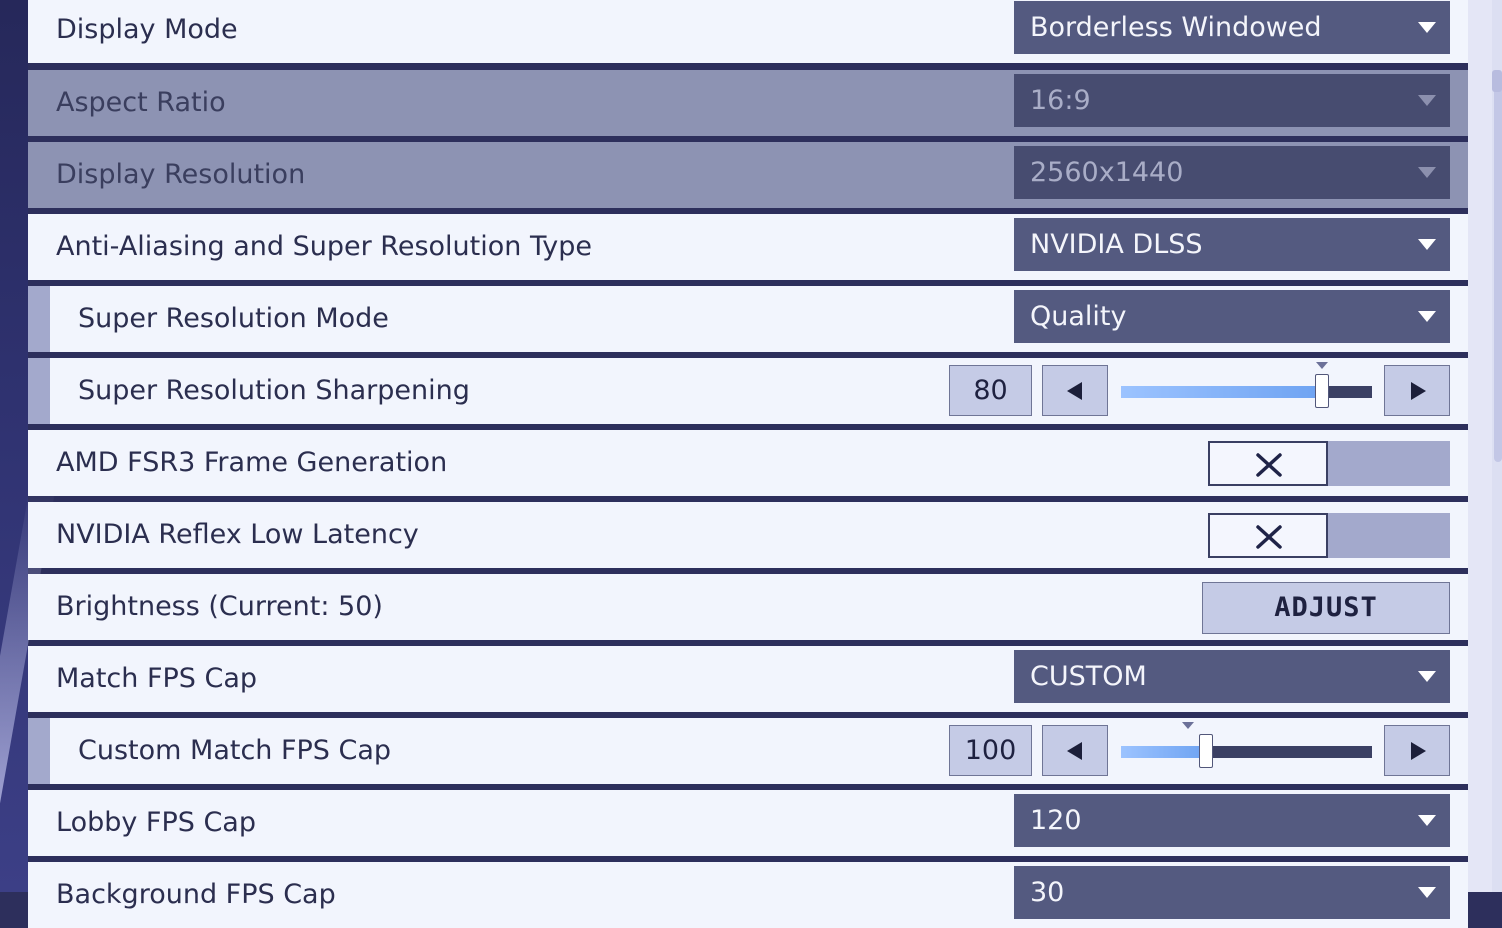 The width and height of the screenshot is (1502, 928). I want to click on setting-row-background-fps-cap: Background FPS Cap 30, so click(748, 895).